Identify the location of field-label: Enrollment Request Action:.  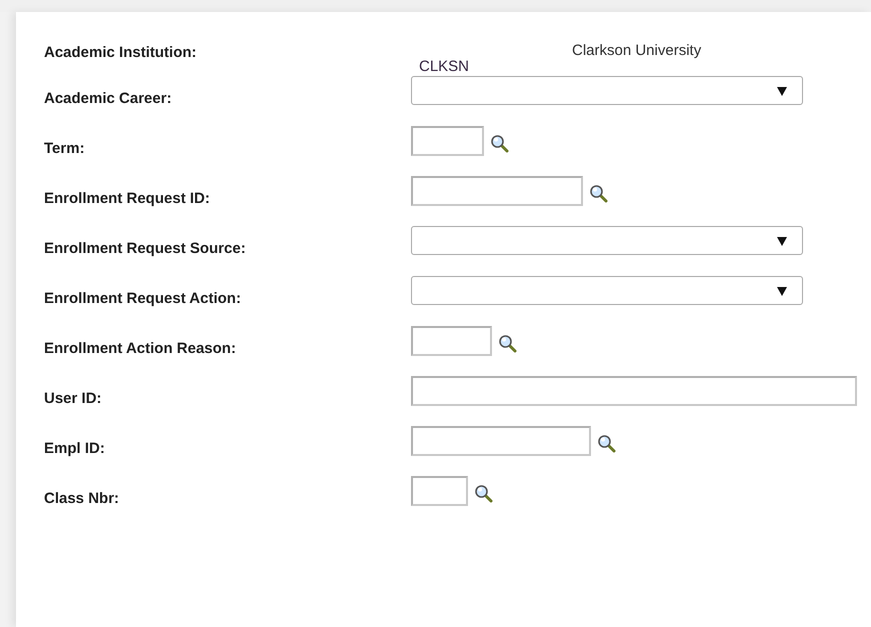
(143, 298).